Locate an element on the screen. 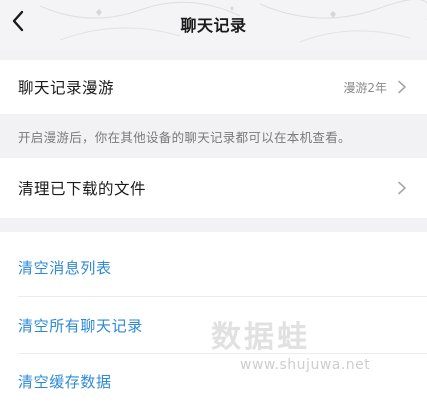 This screenshot has width=427, height=408. top-bar: 聊天记录 is located at coordinates (213, 25).